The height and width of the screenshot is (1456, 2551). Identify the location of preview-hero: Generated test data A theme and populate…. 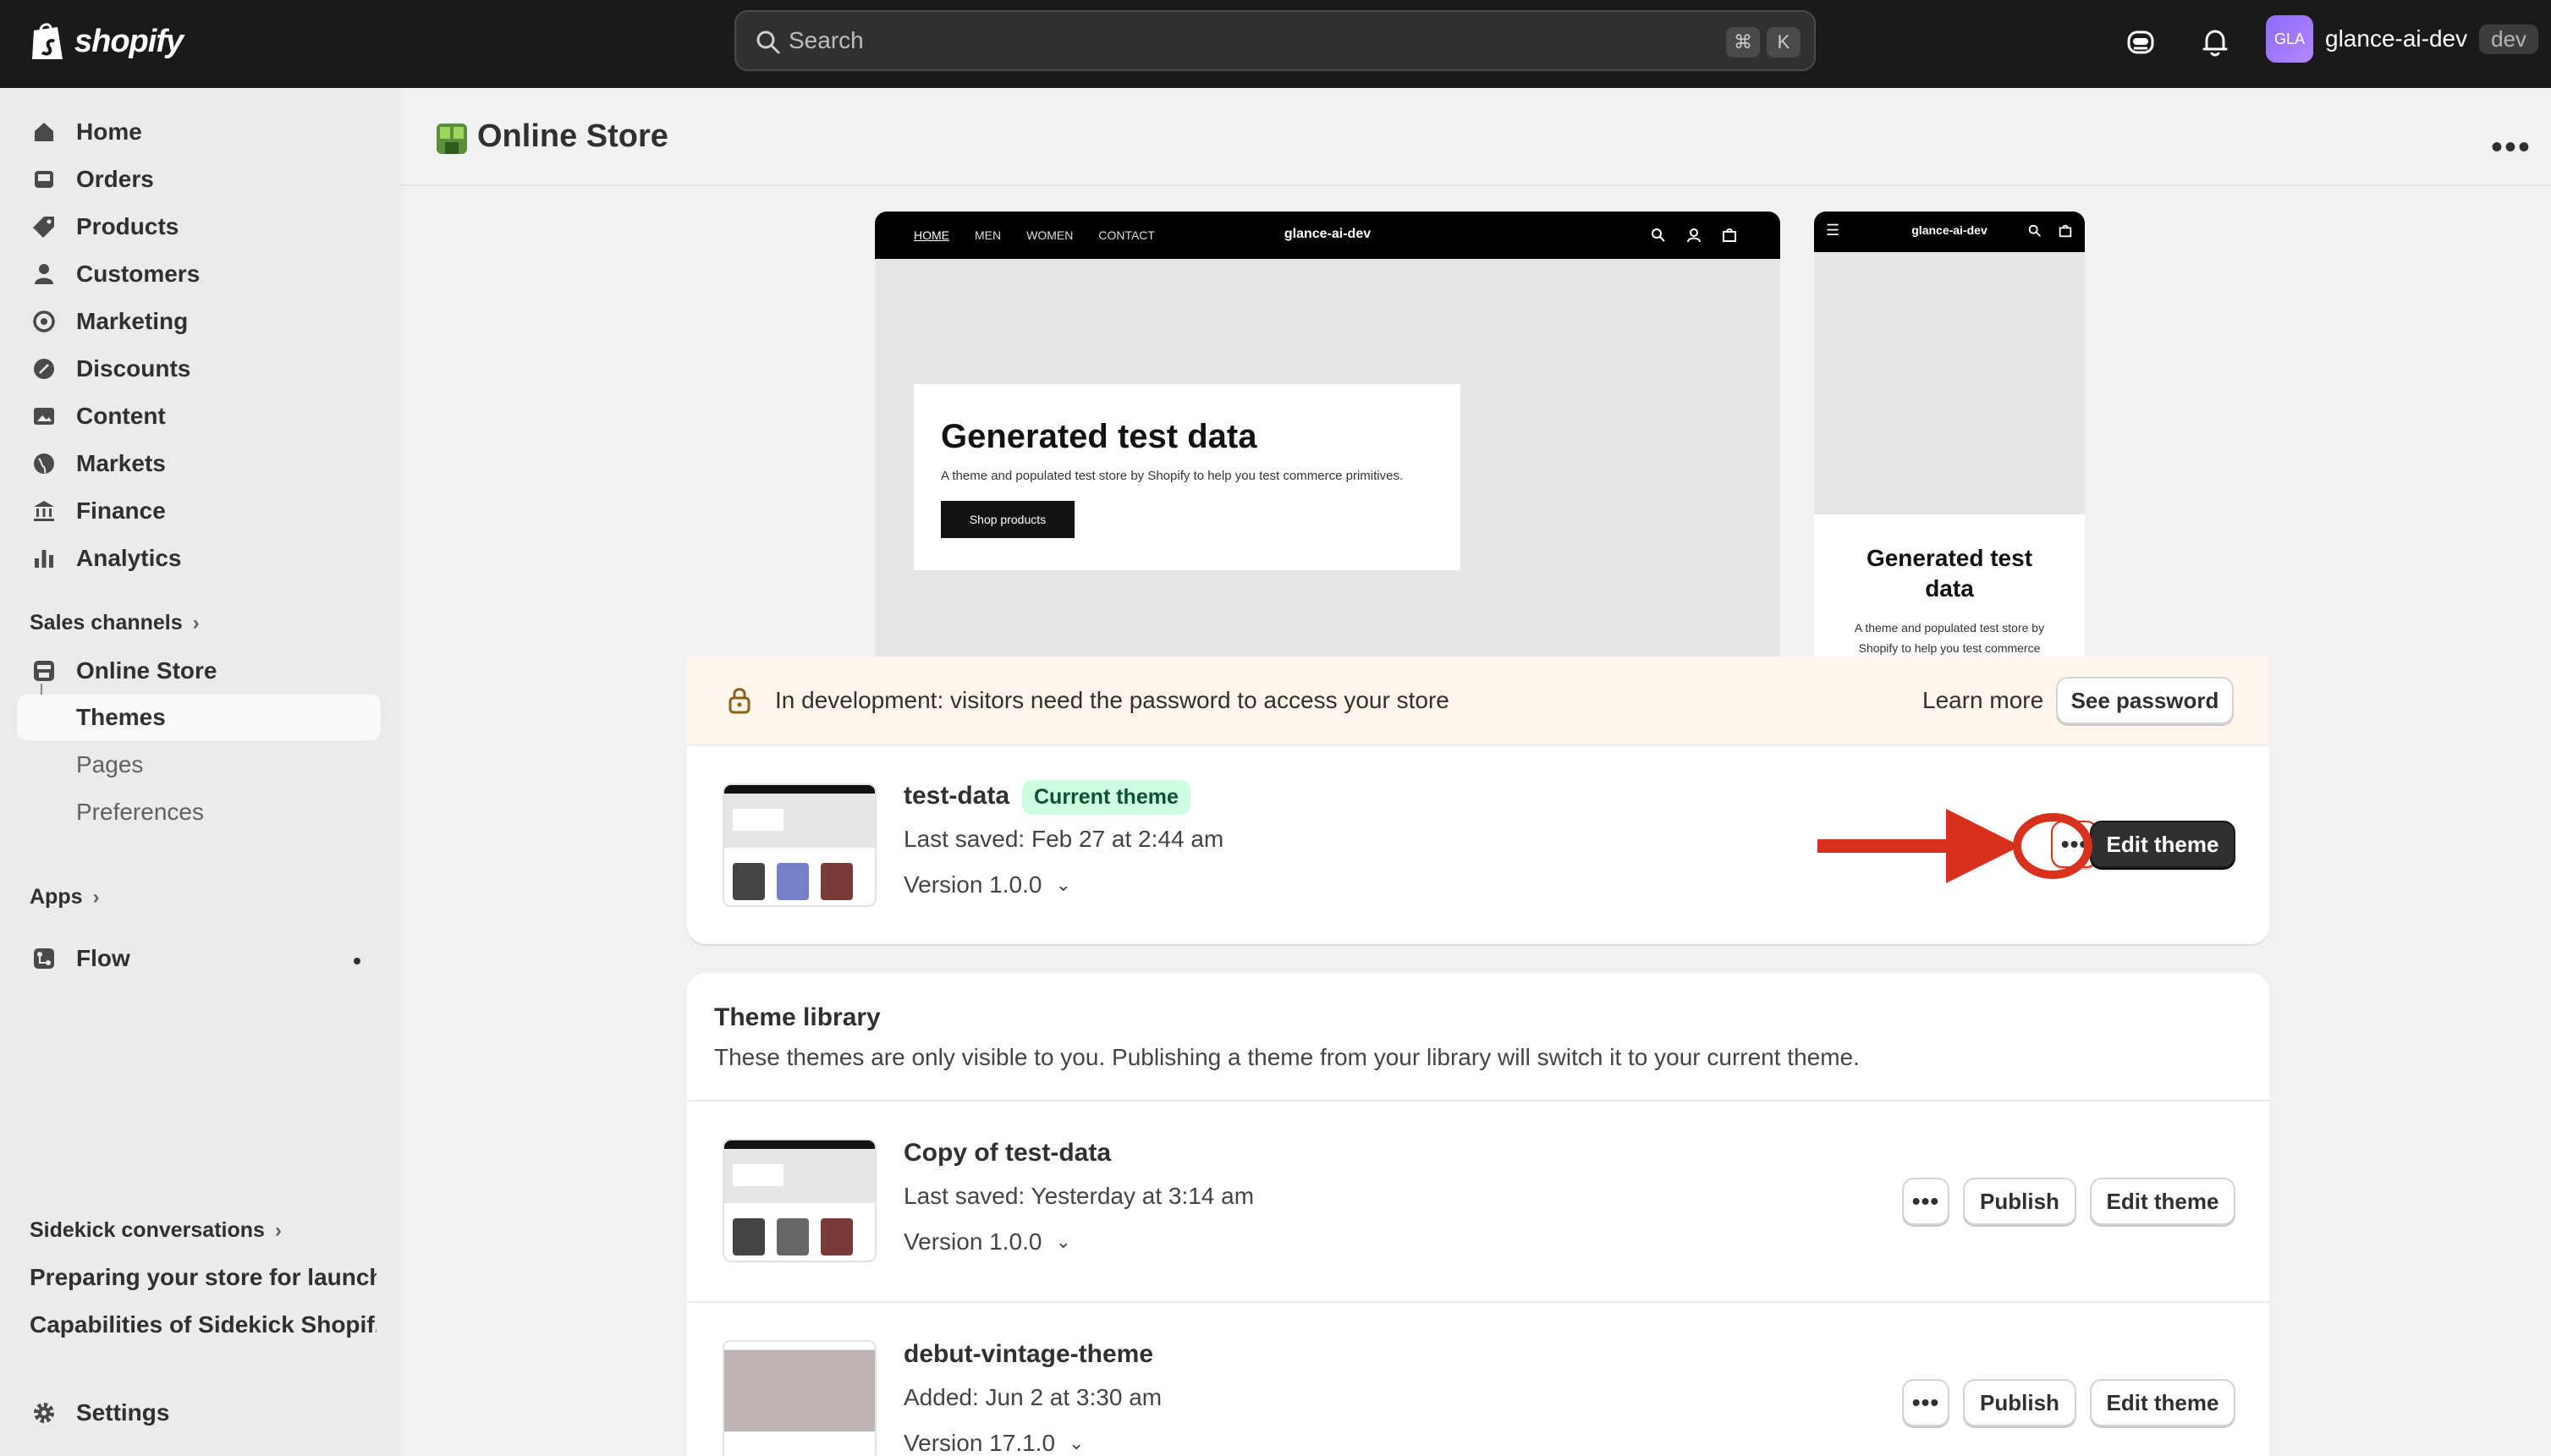
(1187, 477).